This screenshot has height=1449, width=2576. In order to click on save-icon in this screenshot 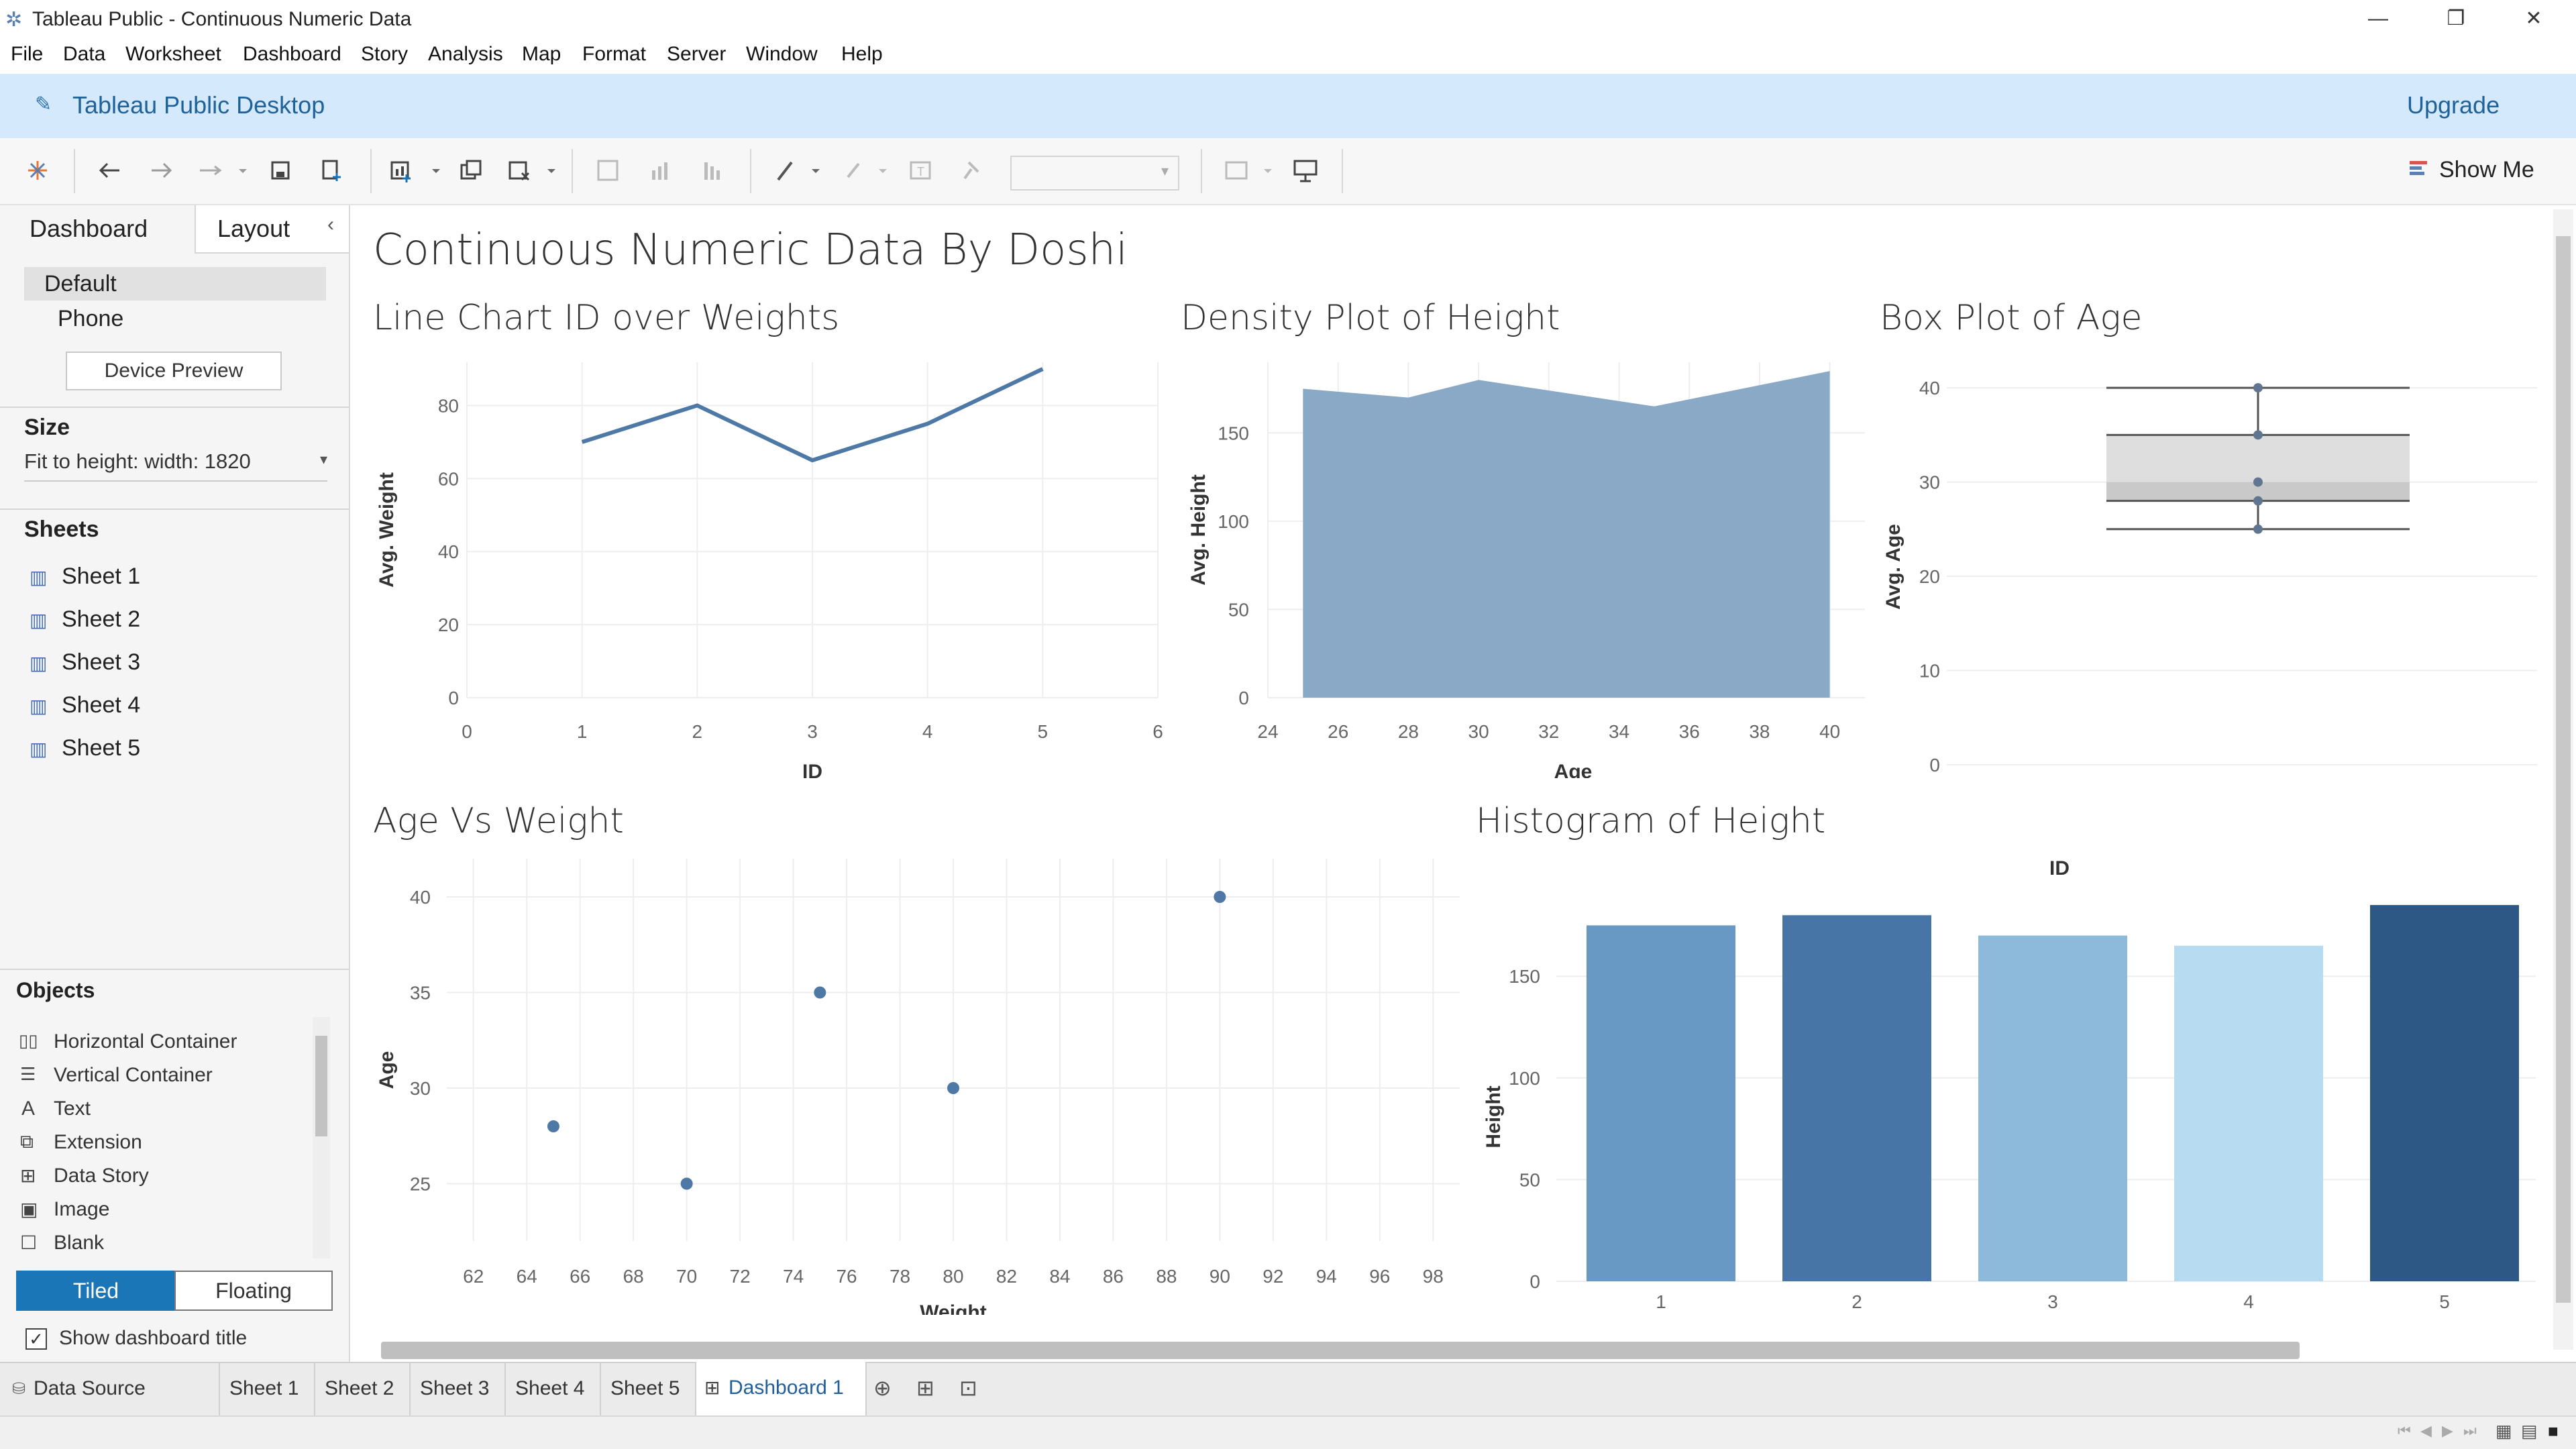, I will do `click(280, 170)`.